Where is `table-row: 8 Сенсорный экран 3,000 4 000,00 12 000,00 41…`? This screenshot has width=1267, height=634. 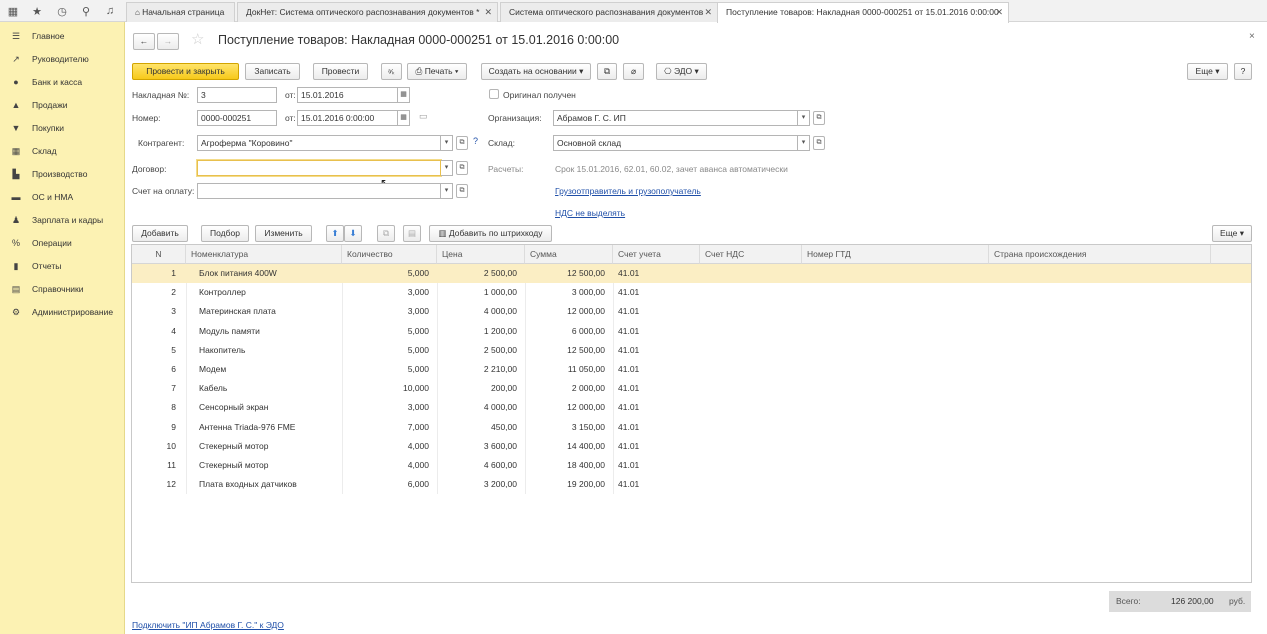
table-row: 8 Сенсорный экран 3,000 4 000,00 12 000,00 41… is located at coordinates (691, 407).